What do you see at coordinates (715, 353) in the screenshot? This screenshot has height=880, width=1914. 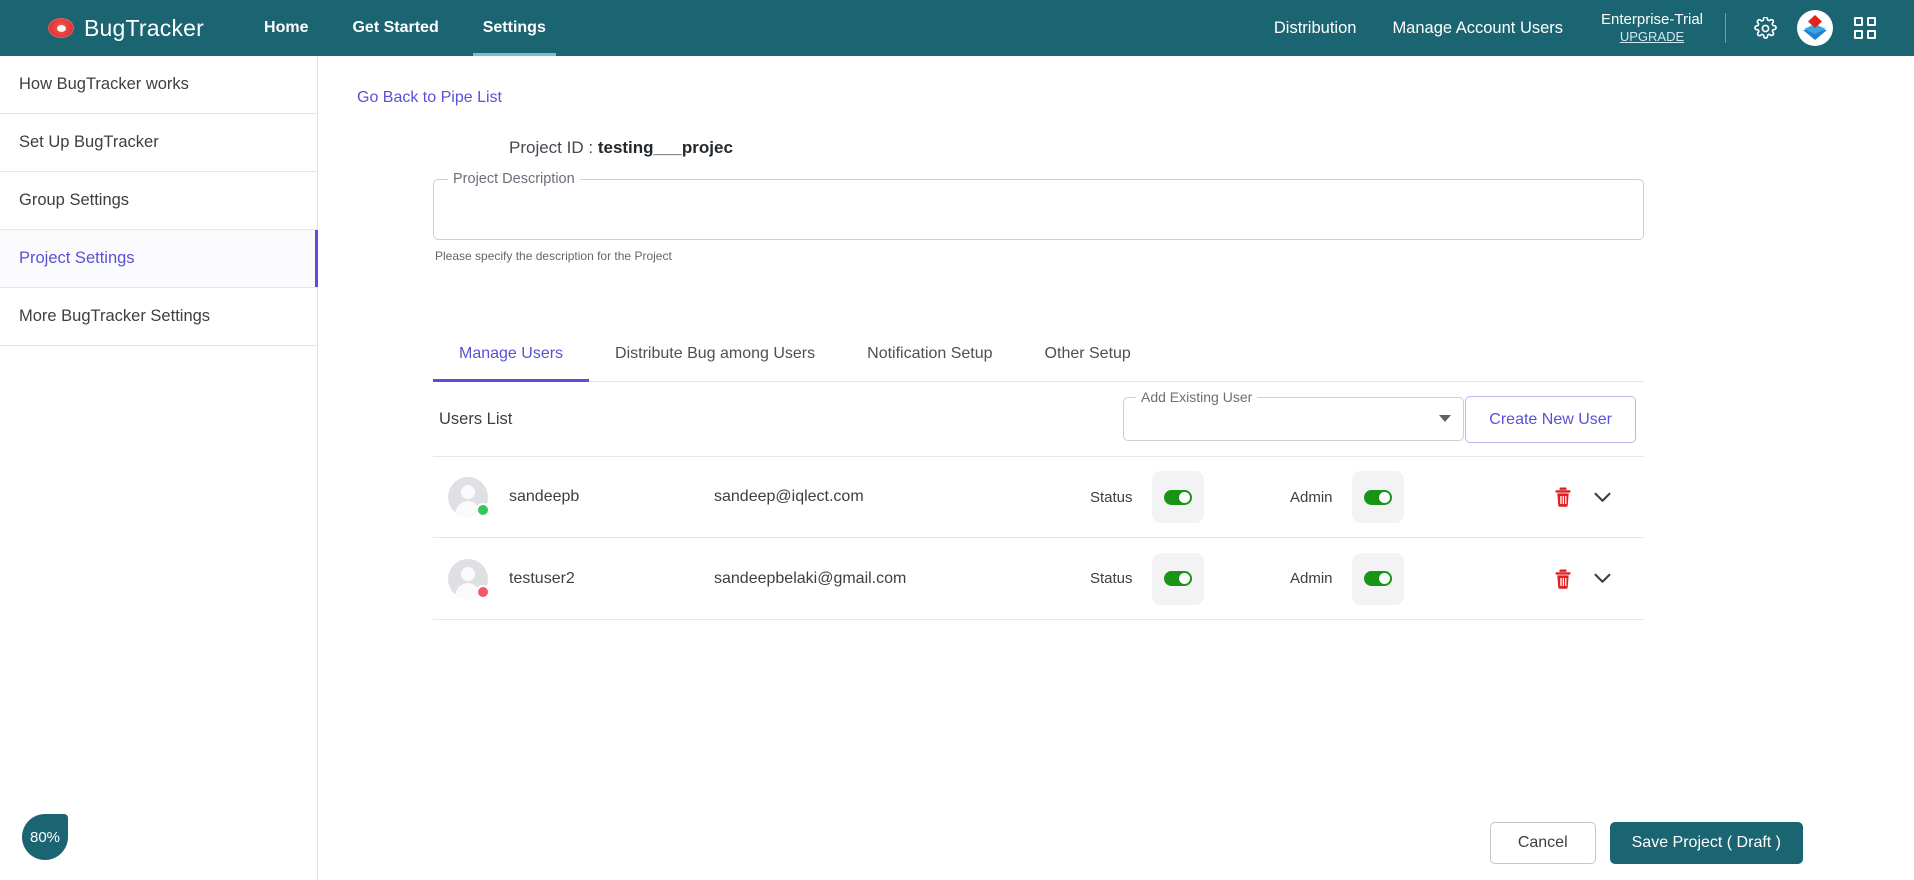 I see `tab-distribute-bug-among-users: Distribute Bug among Users` at bounding box center [715, 353].